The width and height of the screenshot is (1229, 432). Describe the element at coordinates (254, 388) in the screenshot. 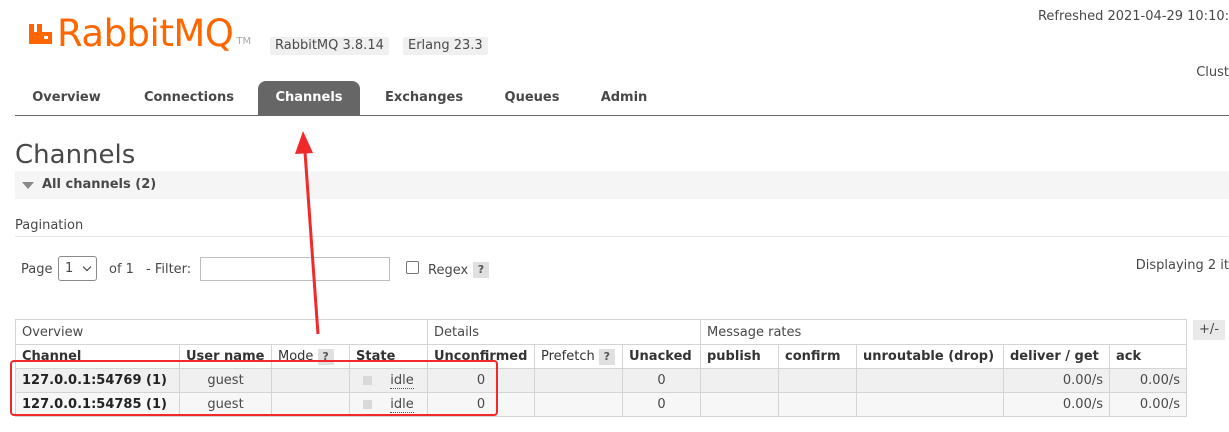

I see `annotation-highlight-box` at that location.